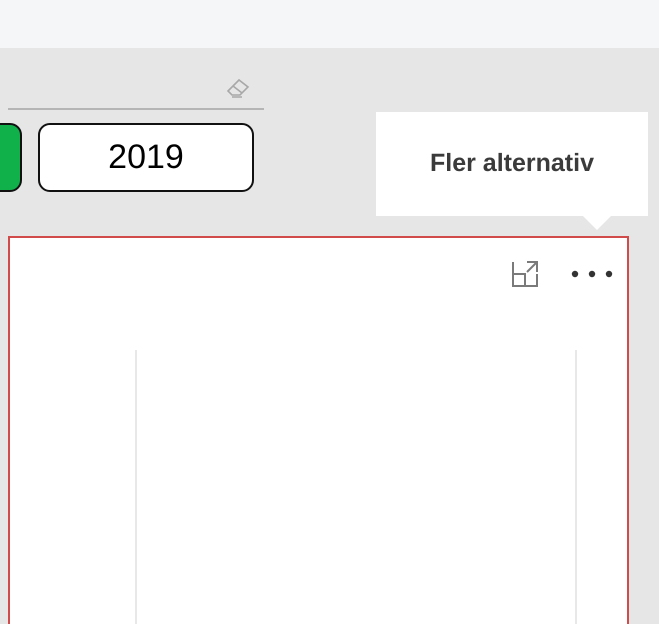  Describe the element at coordinates (512, 164) in the screenshot. I see `tooltip-text: Fler alternativ` at that location.